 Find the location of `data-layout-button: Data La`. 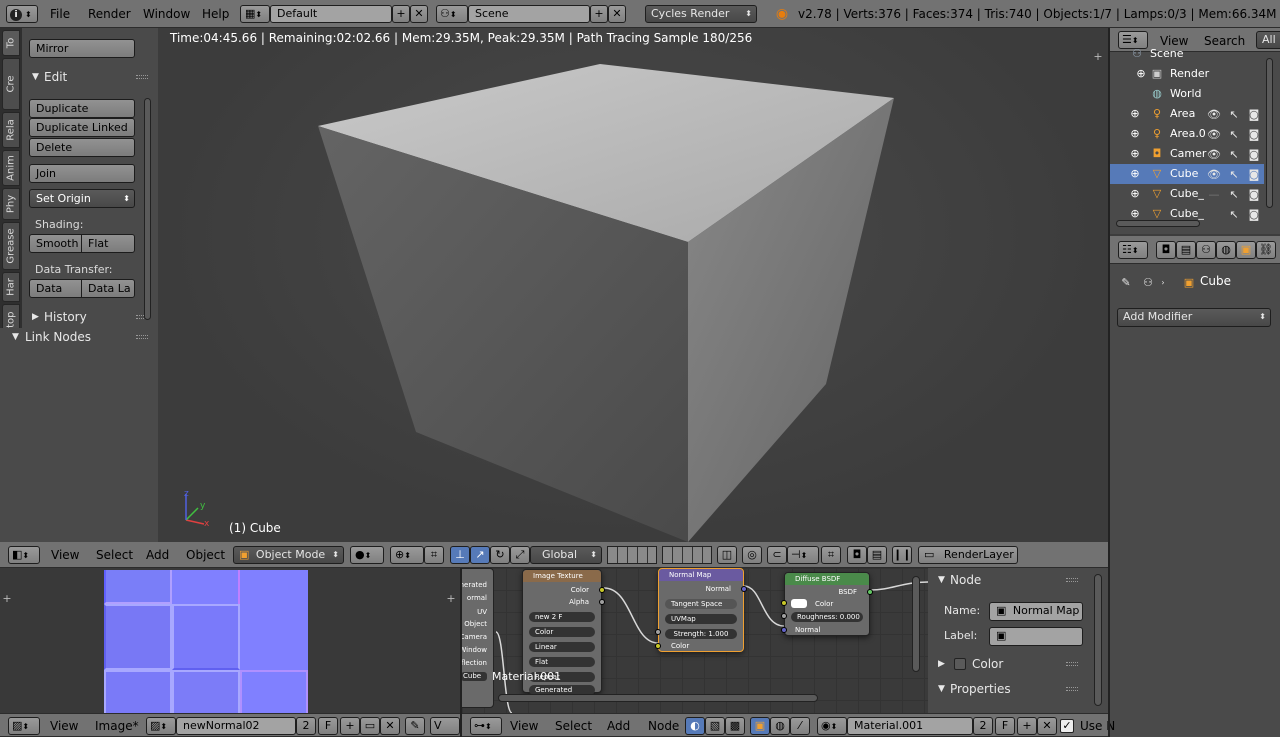

data-layout-button: Data La is located at coordinates (108, 288).